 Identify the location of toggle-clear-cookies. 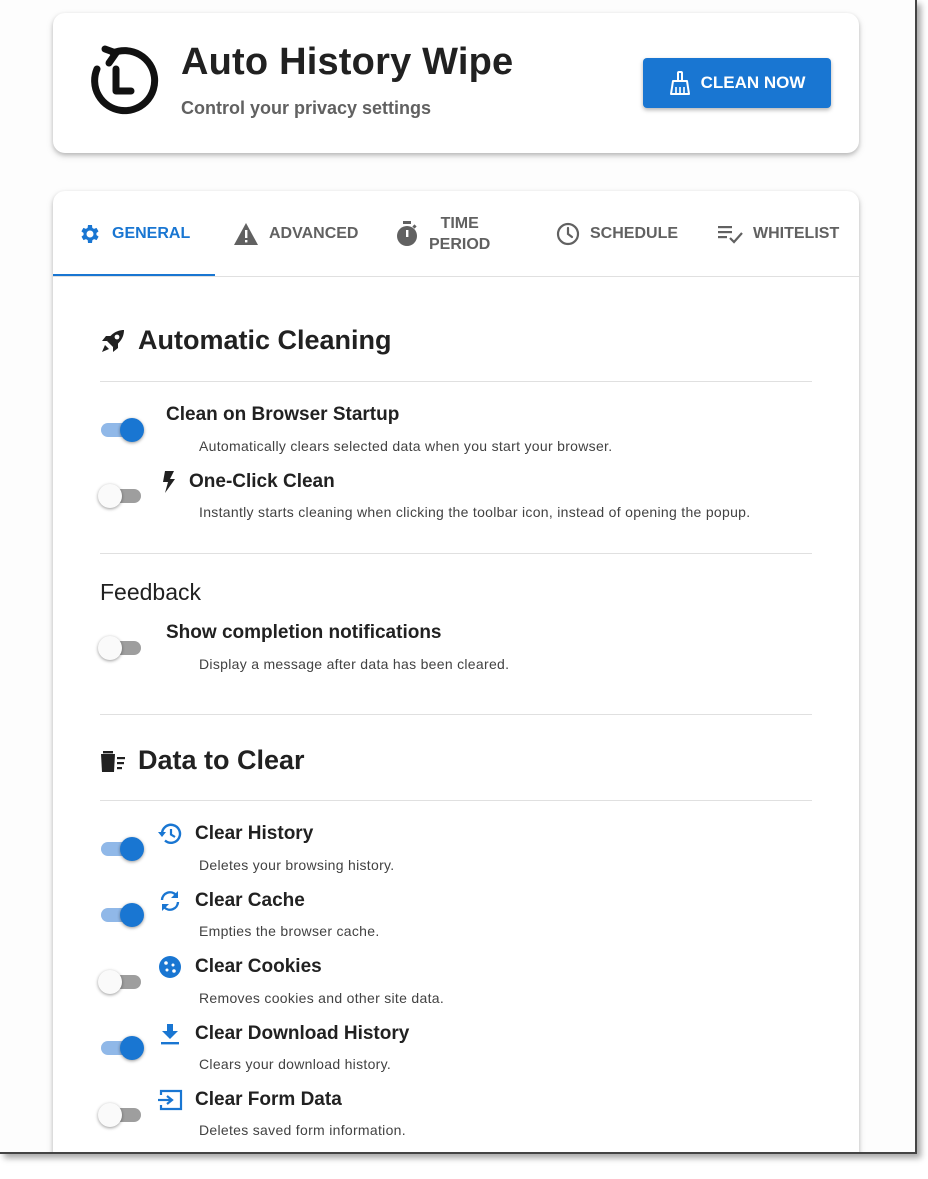
(121, 982).